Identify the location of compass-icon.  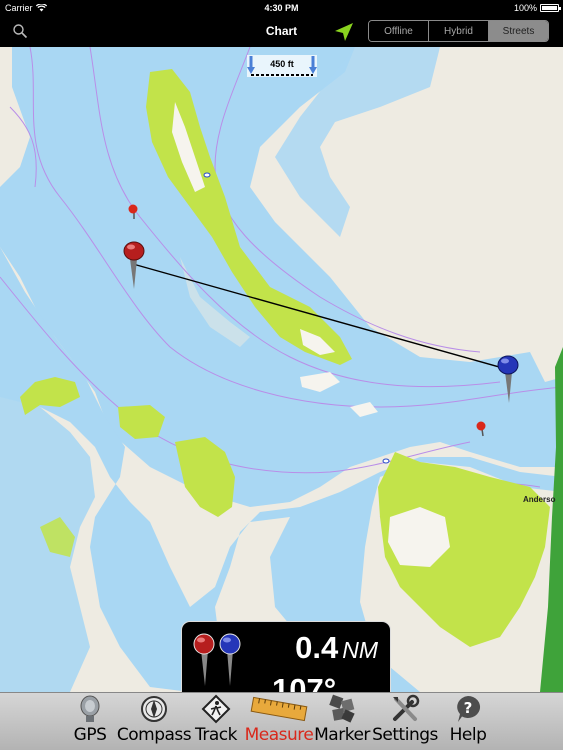
(154, 709).